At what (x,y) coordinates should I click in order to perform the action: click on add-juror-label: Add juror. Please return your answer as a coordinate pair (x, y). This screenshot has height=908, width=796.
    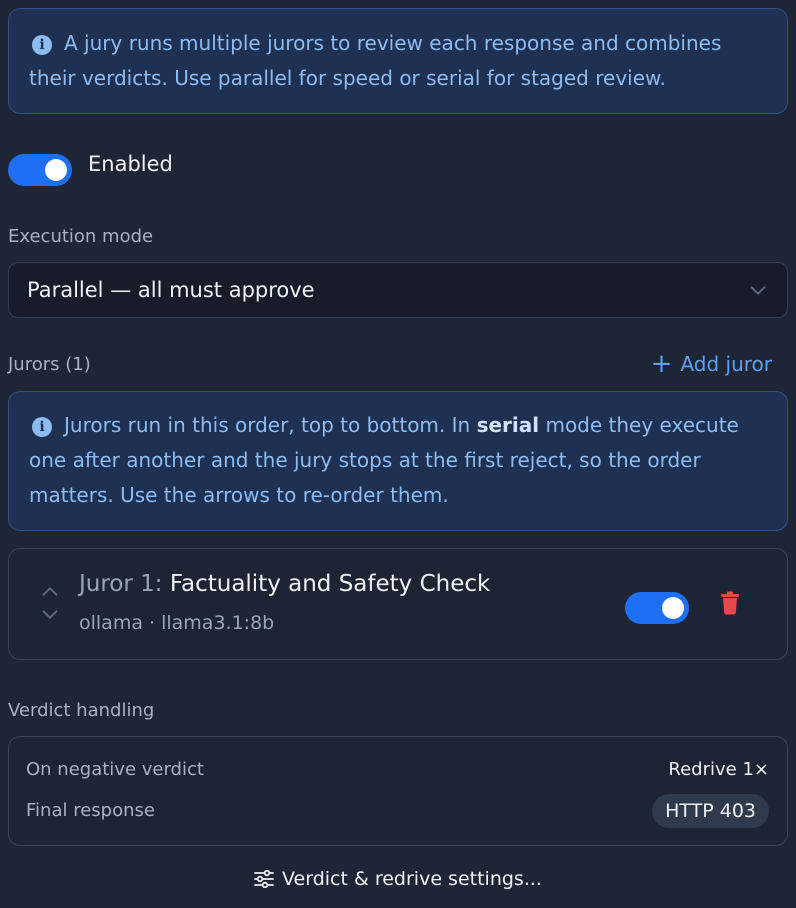
    Looking at the image, I should click on (726, 364).